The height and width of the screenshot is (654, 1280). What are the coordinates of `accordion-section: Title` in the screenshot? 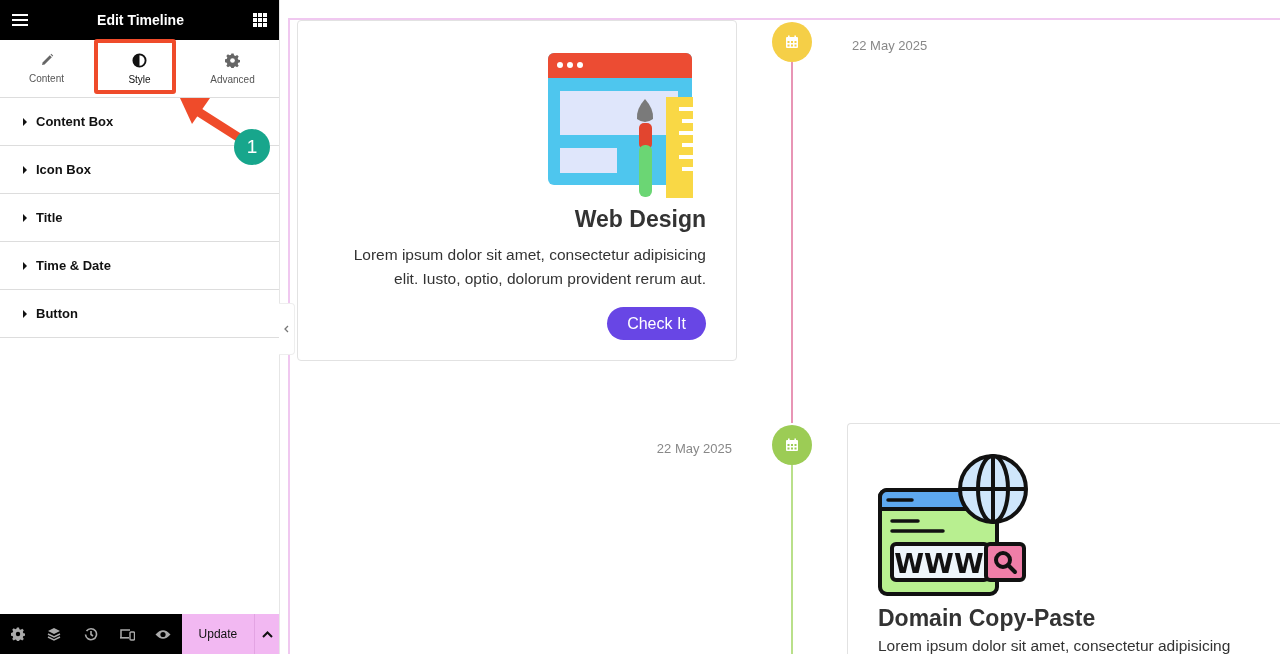 It's located at (139, 218).